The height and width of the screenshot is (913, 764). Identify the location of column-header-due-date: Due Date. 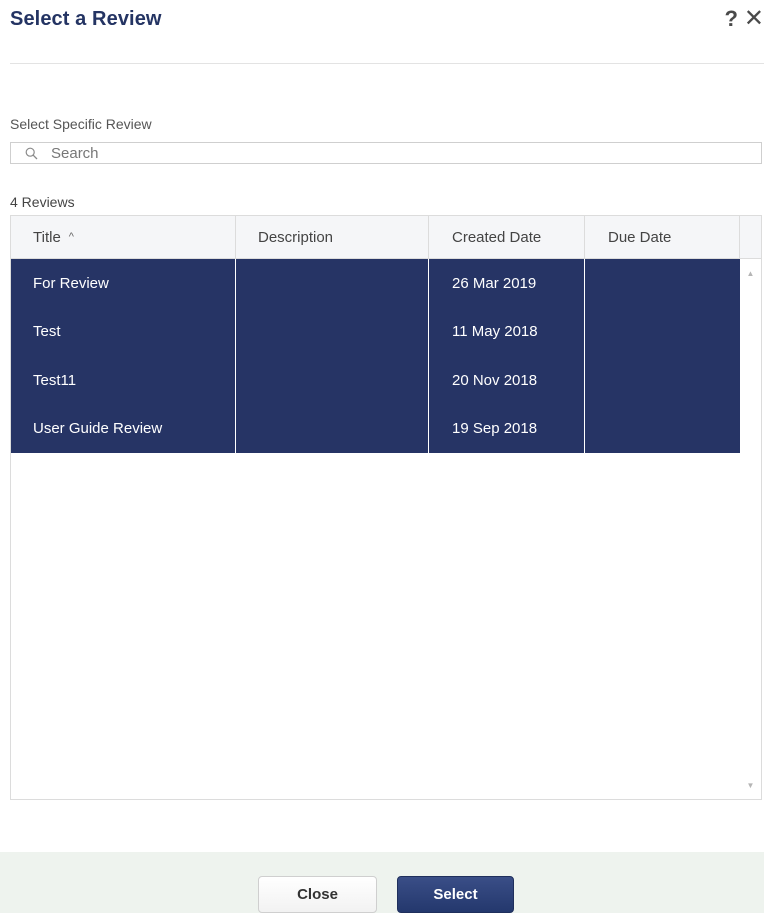
(662, 237).